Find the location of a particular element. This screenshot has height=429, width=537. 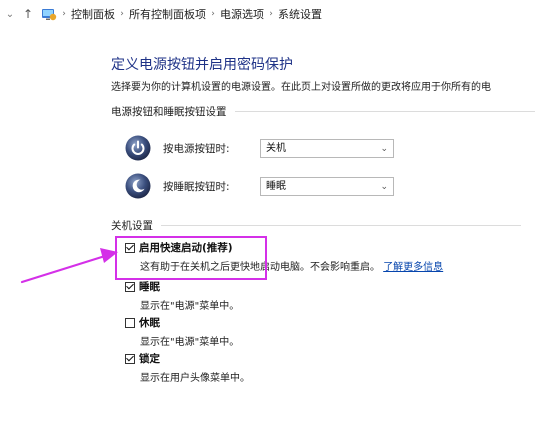

up-arrow-icon: ↑ is located at coordinates (28, 14).